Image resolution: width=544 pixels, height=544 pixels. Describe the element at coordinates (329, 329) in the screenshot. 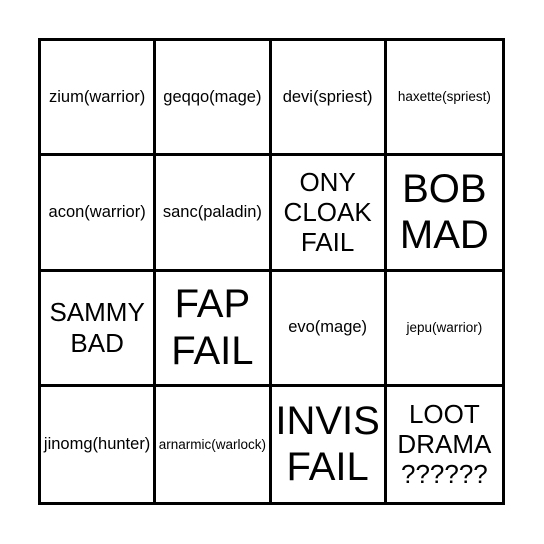

I see `bingo-cell-r3-c3: evo(mage)` at that location.